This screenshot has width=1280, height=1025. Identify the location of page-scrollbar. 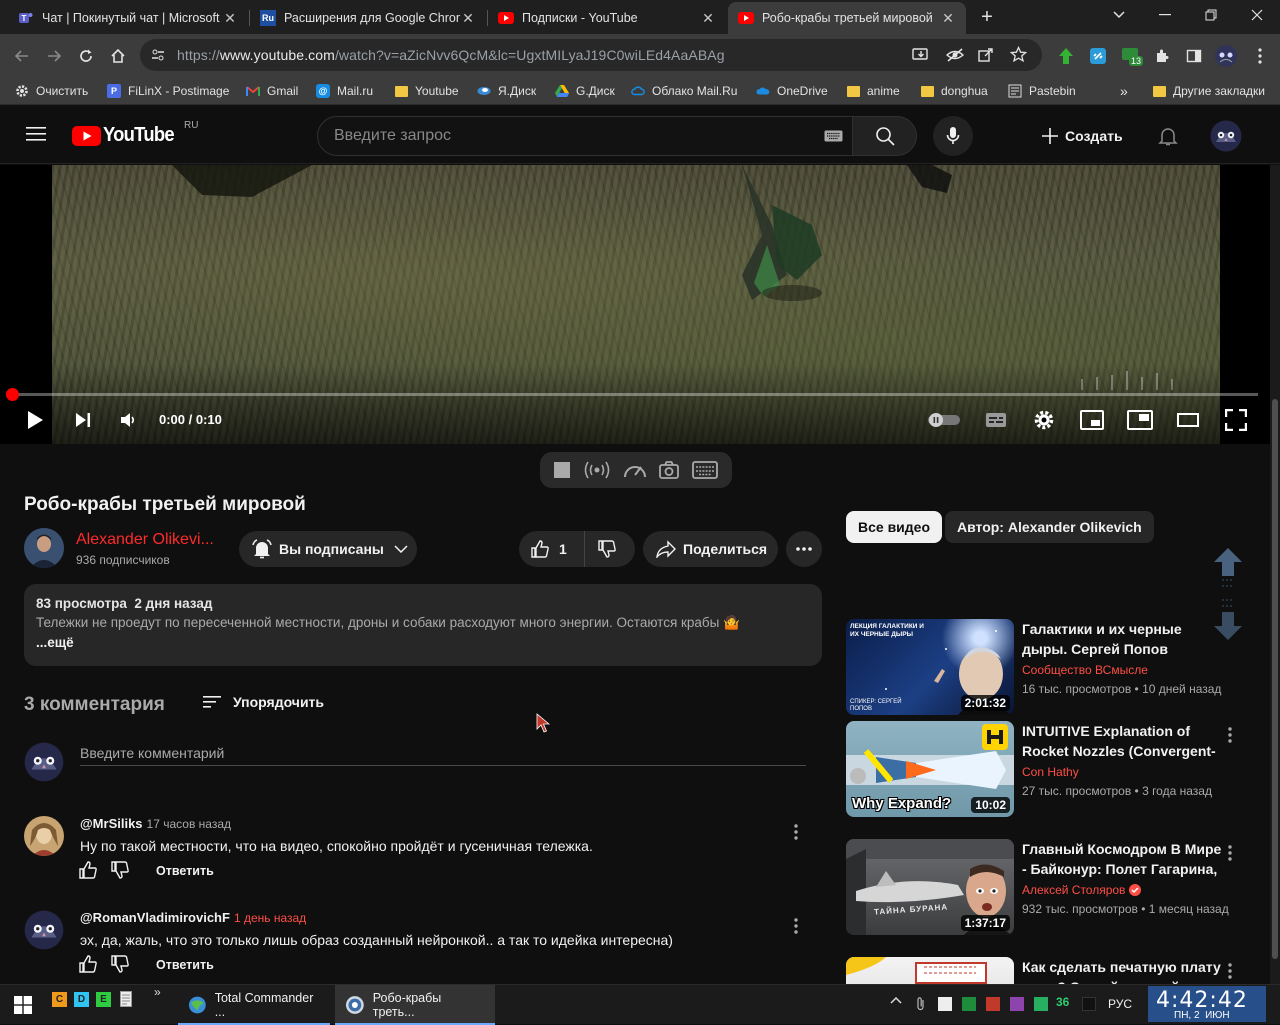
(1275, 575).